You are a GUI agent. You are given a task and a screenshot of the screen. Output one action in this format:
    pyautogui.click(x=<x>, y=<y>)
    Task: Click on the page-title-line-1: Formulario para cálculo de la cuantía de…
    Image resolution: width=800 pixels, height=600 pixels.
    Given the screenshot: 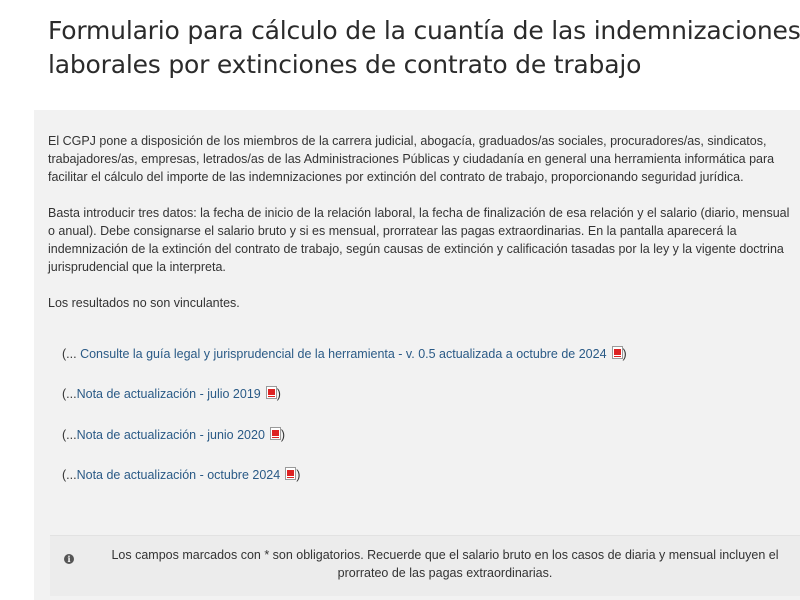 What is the action you would take?
    pyautogui.click(x=424, y=30)
    